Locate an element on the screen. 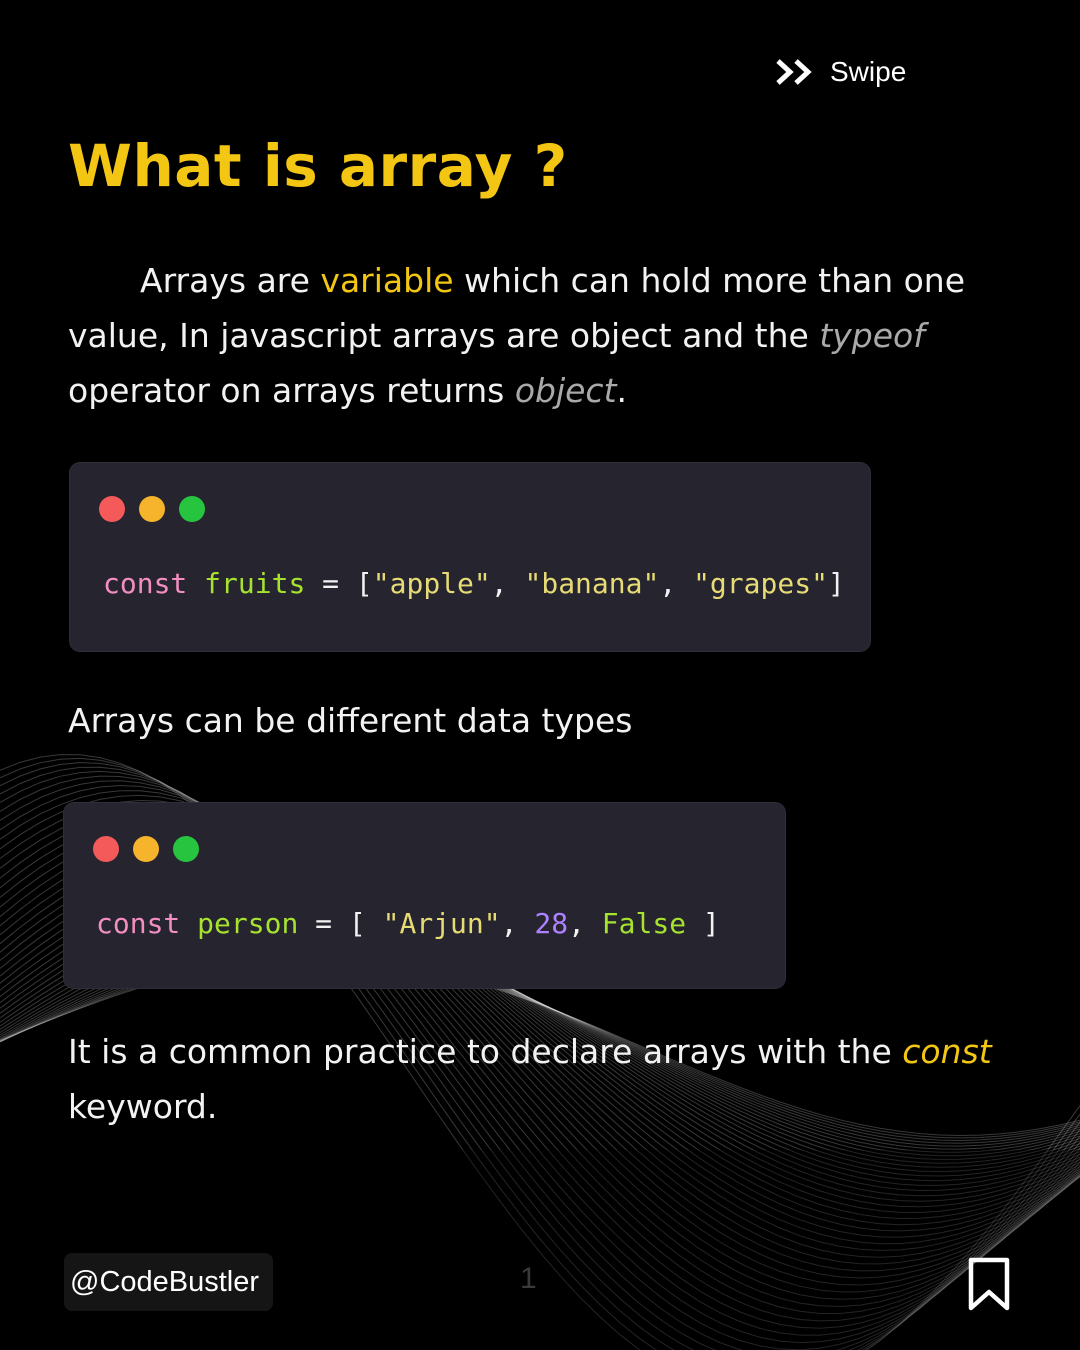 Image resolution: width=1080 pixels, height=1350 pixels. code-string: "banana" is located at coordinates (592, 583).